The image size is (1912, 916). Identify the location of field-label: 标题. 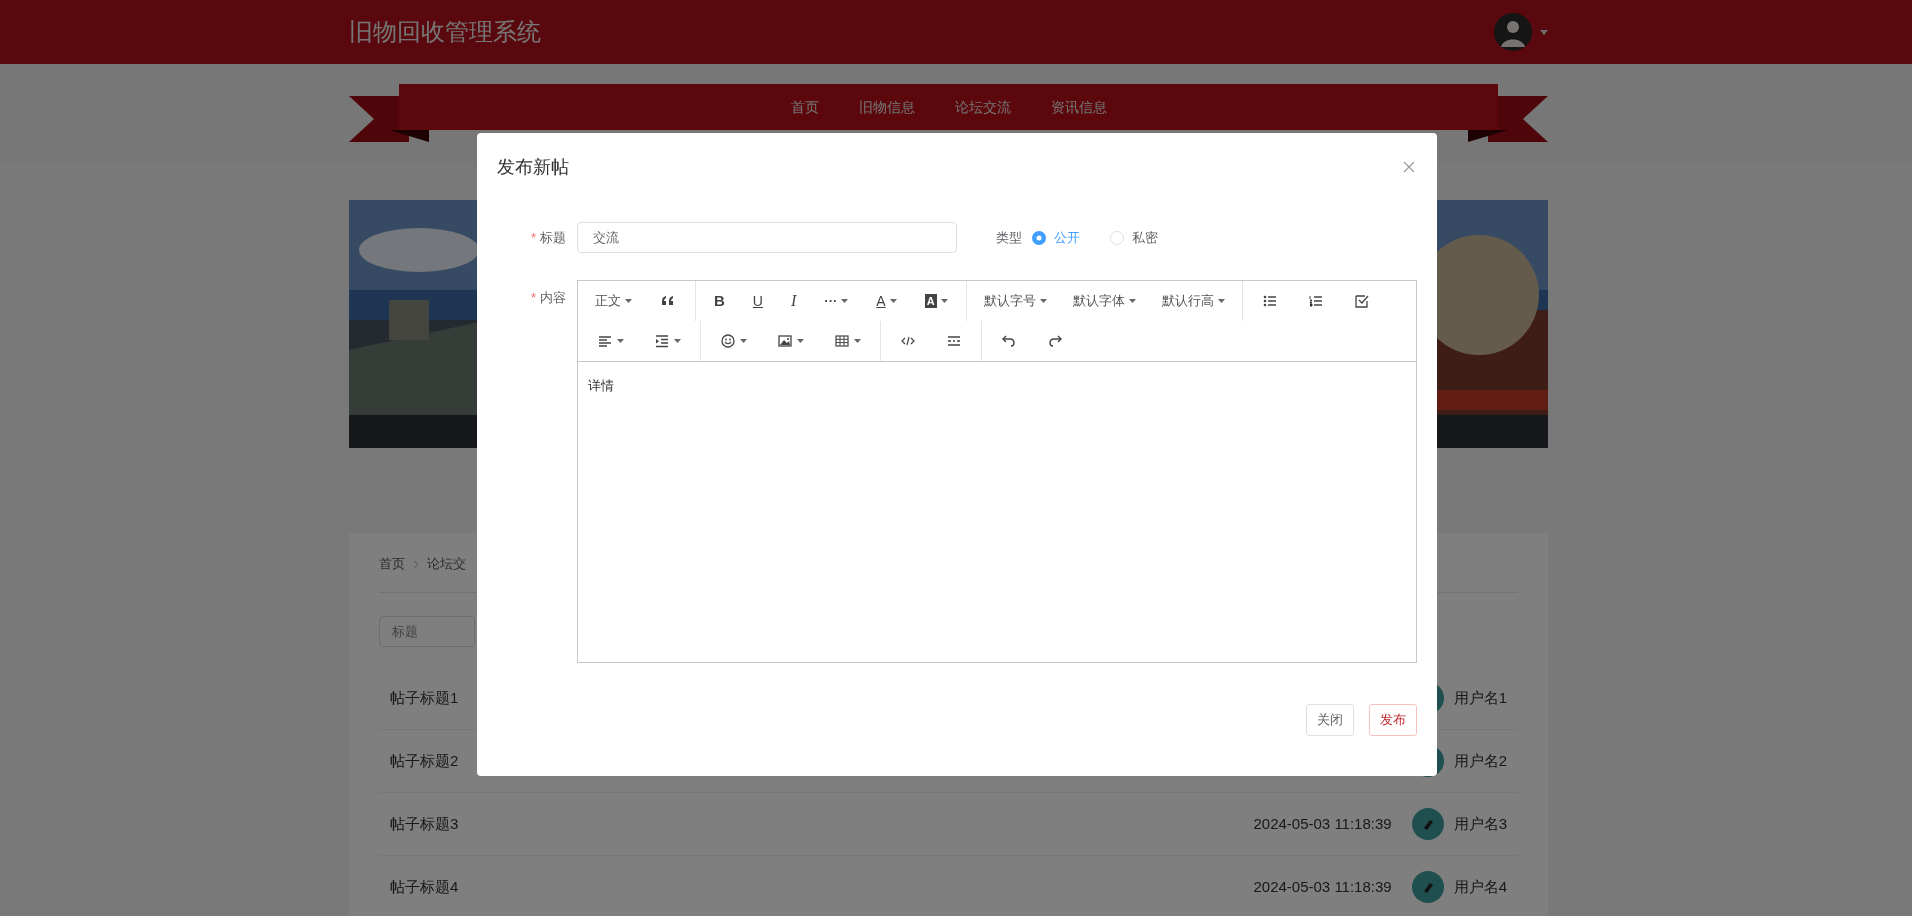
(553, 237).